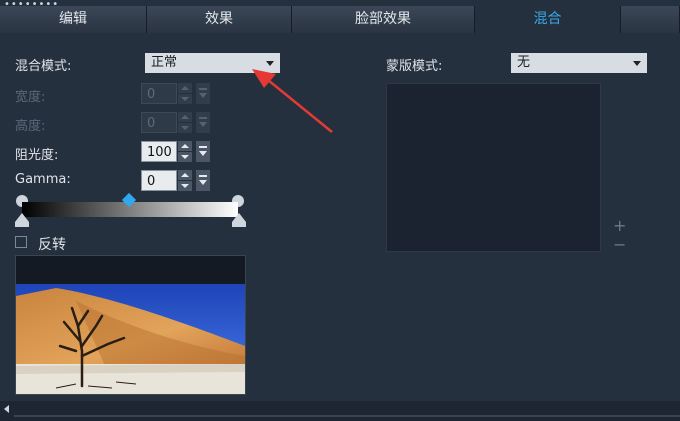  Describe the element at coordinates (6, 409) in the screenshot. I see `scroll-left-icon` at that location.